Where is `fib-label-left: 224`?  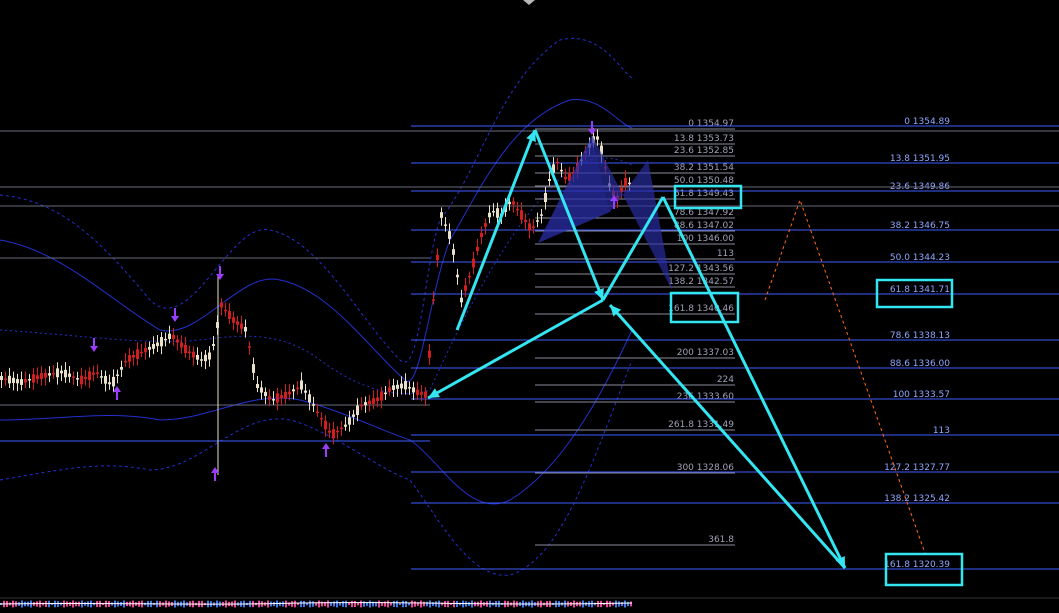
fib-label-left: 224 is located at coordinates (725, 380).